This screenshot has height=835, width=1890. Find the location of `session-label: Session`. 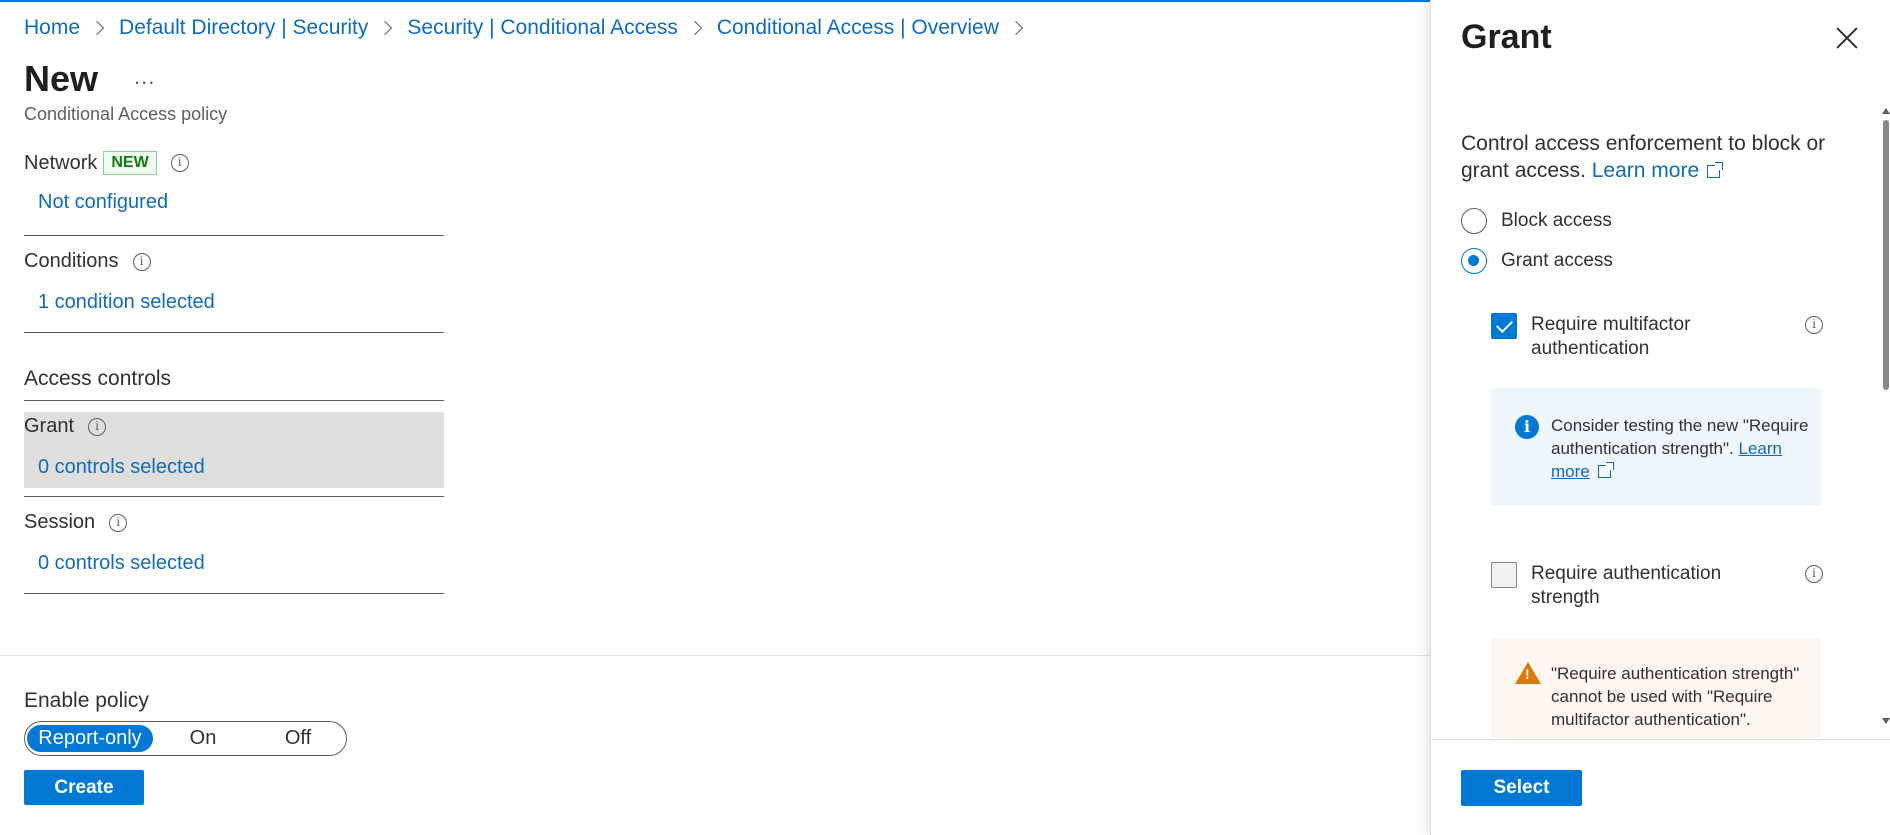

session-label: Session is located at coordinates (60, 522).